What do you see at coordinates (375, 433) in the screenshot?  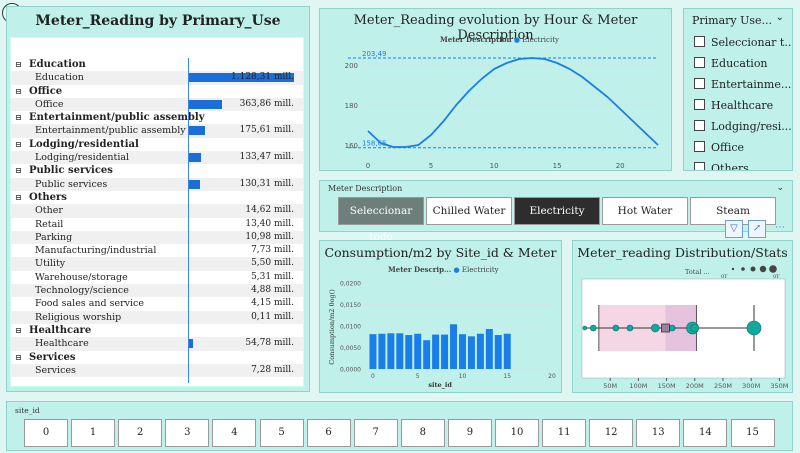 I see `site-button: 7` at bounding box center [375, 433].